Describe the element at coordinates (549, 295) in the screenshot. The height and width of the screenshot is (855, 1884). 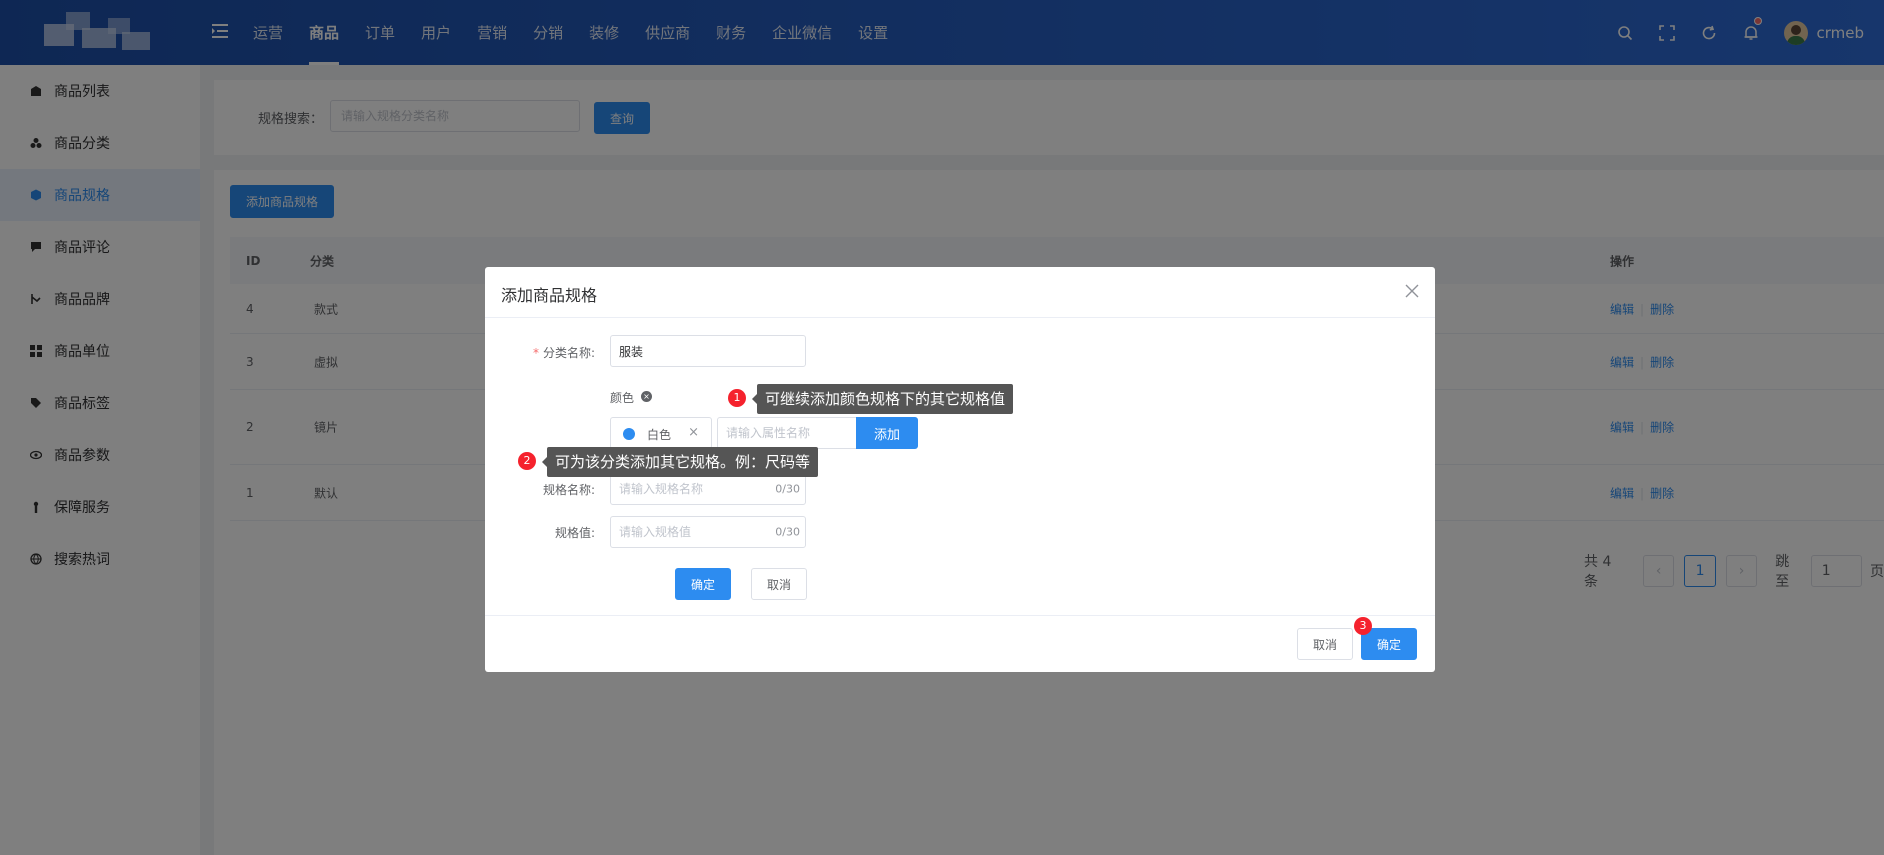
I see `dialog-title: 添加商品规格` at that location.